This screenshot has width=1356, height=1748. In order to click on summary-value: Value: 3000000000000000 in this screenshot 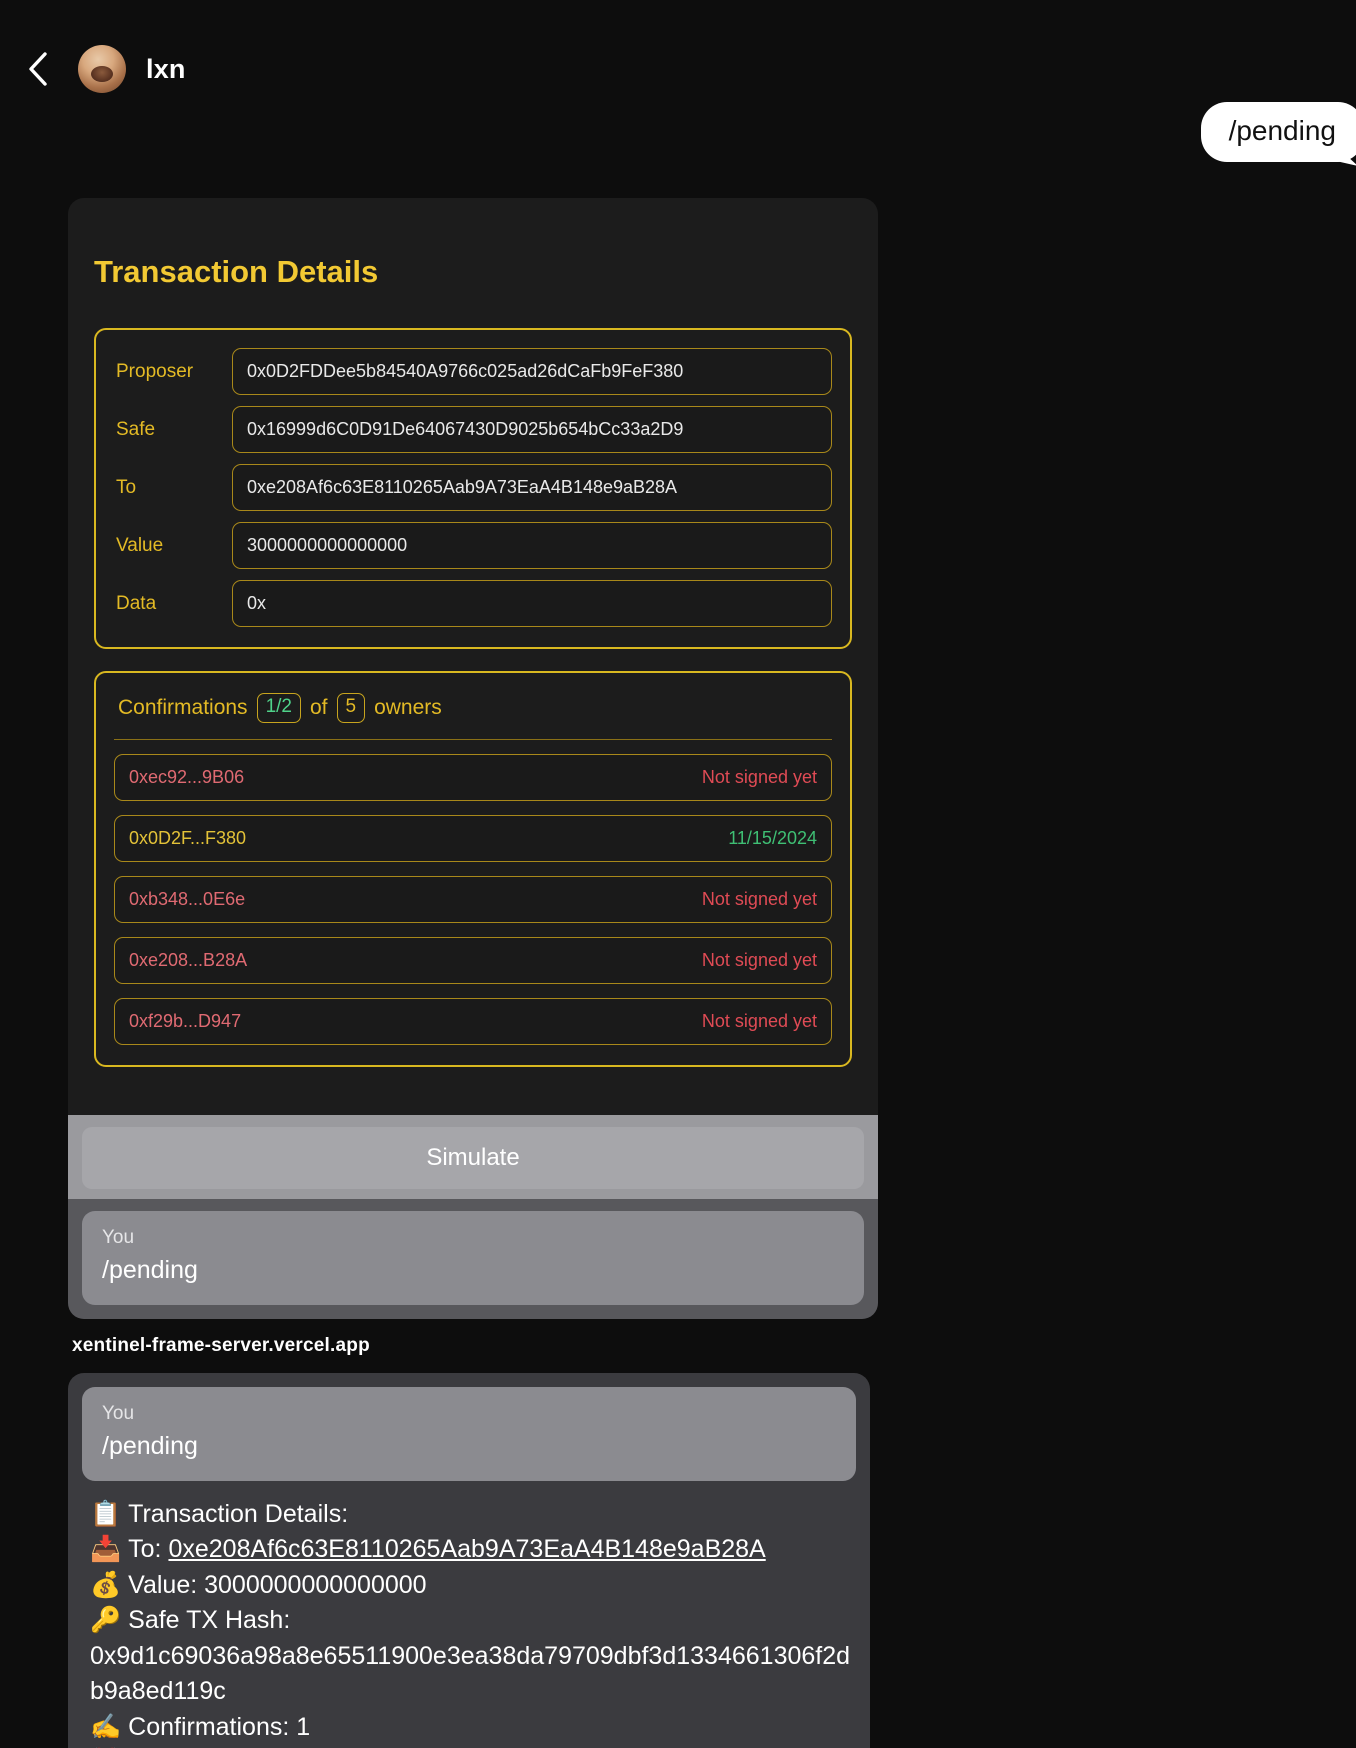, I will do `click(277, 1584)`.